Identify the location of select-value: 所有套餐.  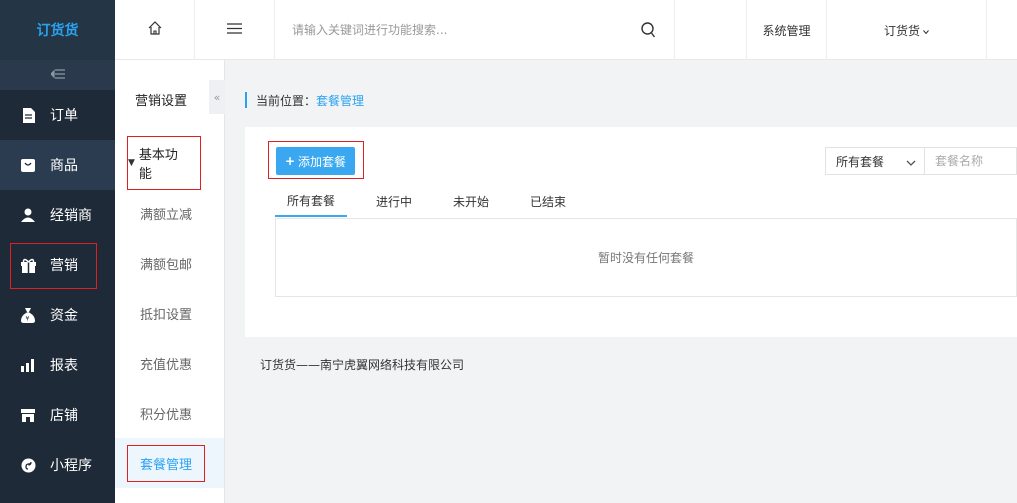
(860, 161).